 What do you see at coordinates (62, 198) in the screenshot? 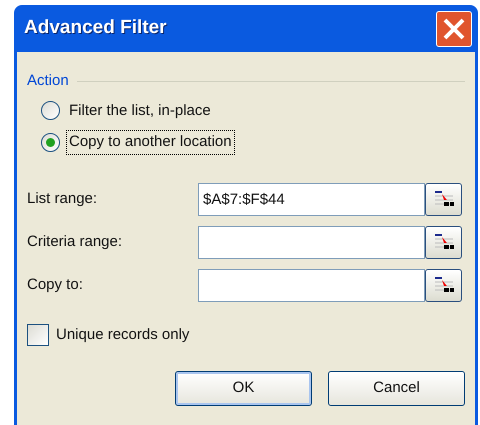
I see `field-label: List range:` at bounding box center [62, 198].